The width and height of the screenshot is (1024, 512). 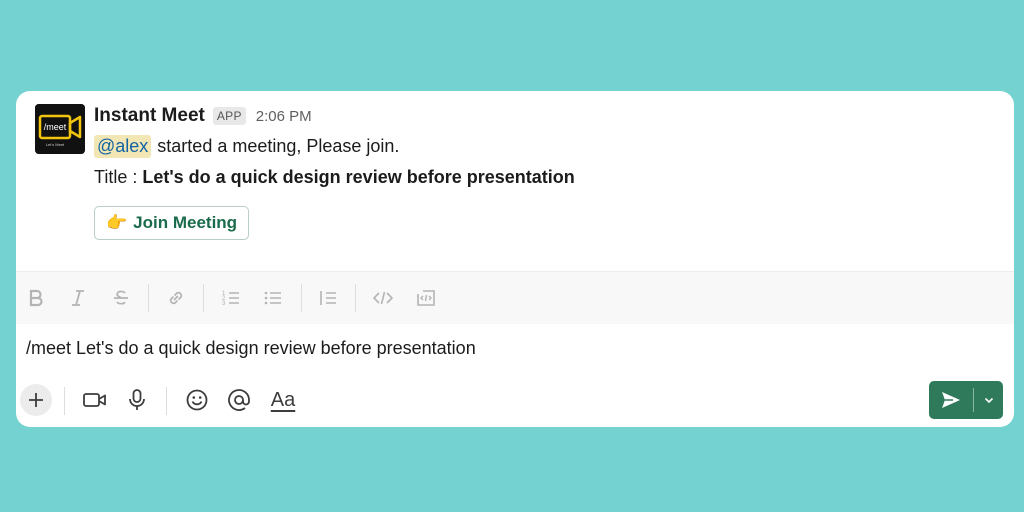 I want to click on blockquote-icon, so click(x=328, y=298).